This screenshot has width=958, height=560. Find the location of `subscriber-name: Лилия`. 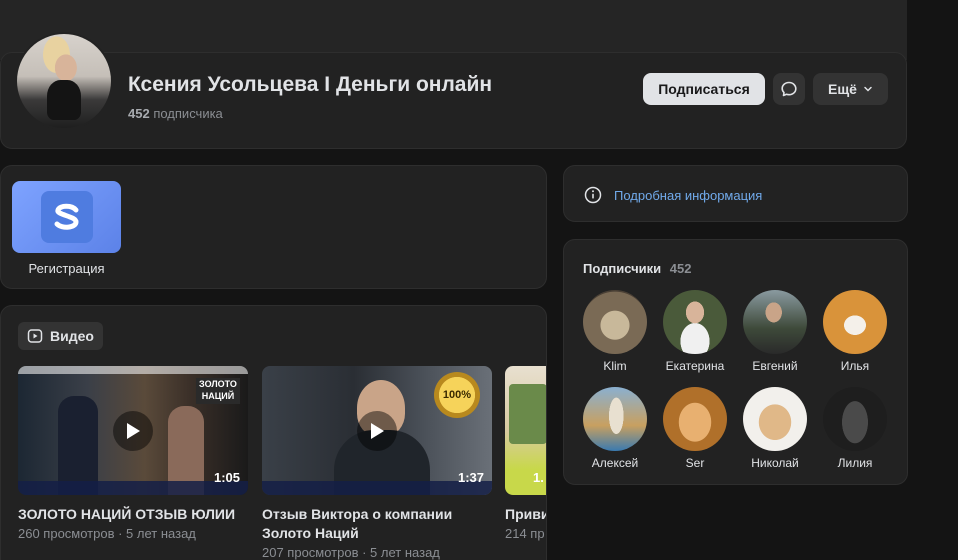

subscriber-name: Лилия is located at coordinates (855, 463).